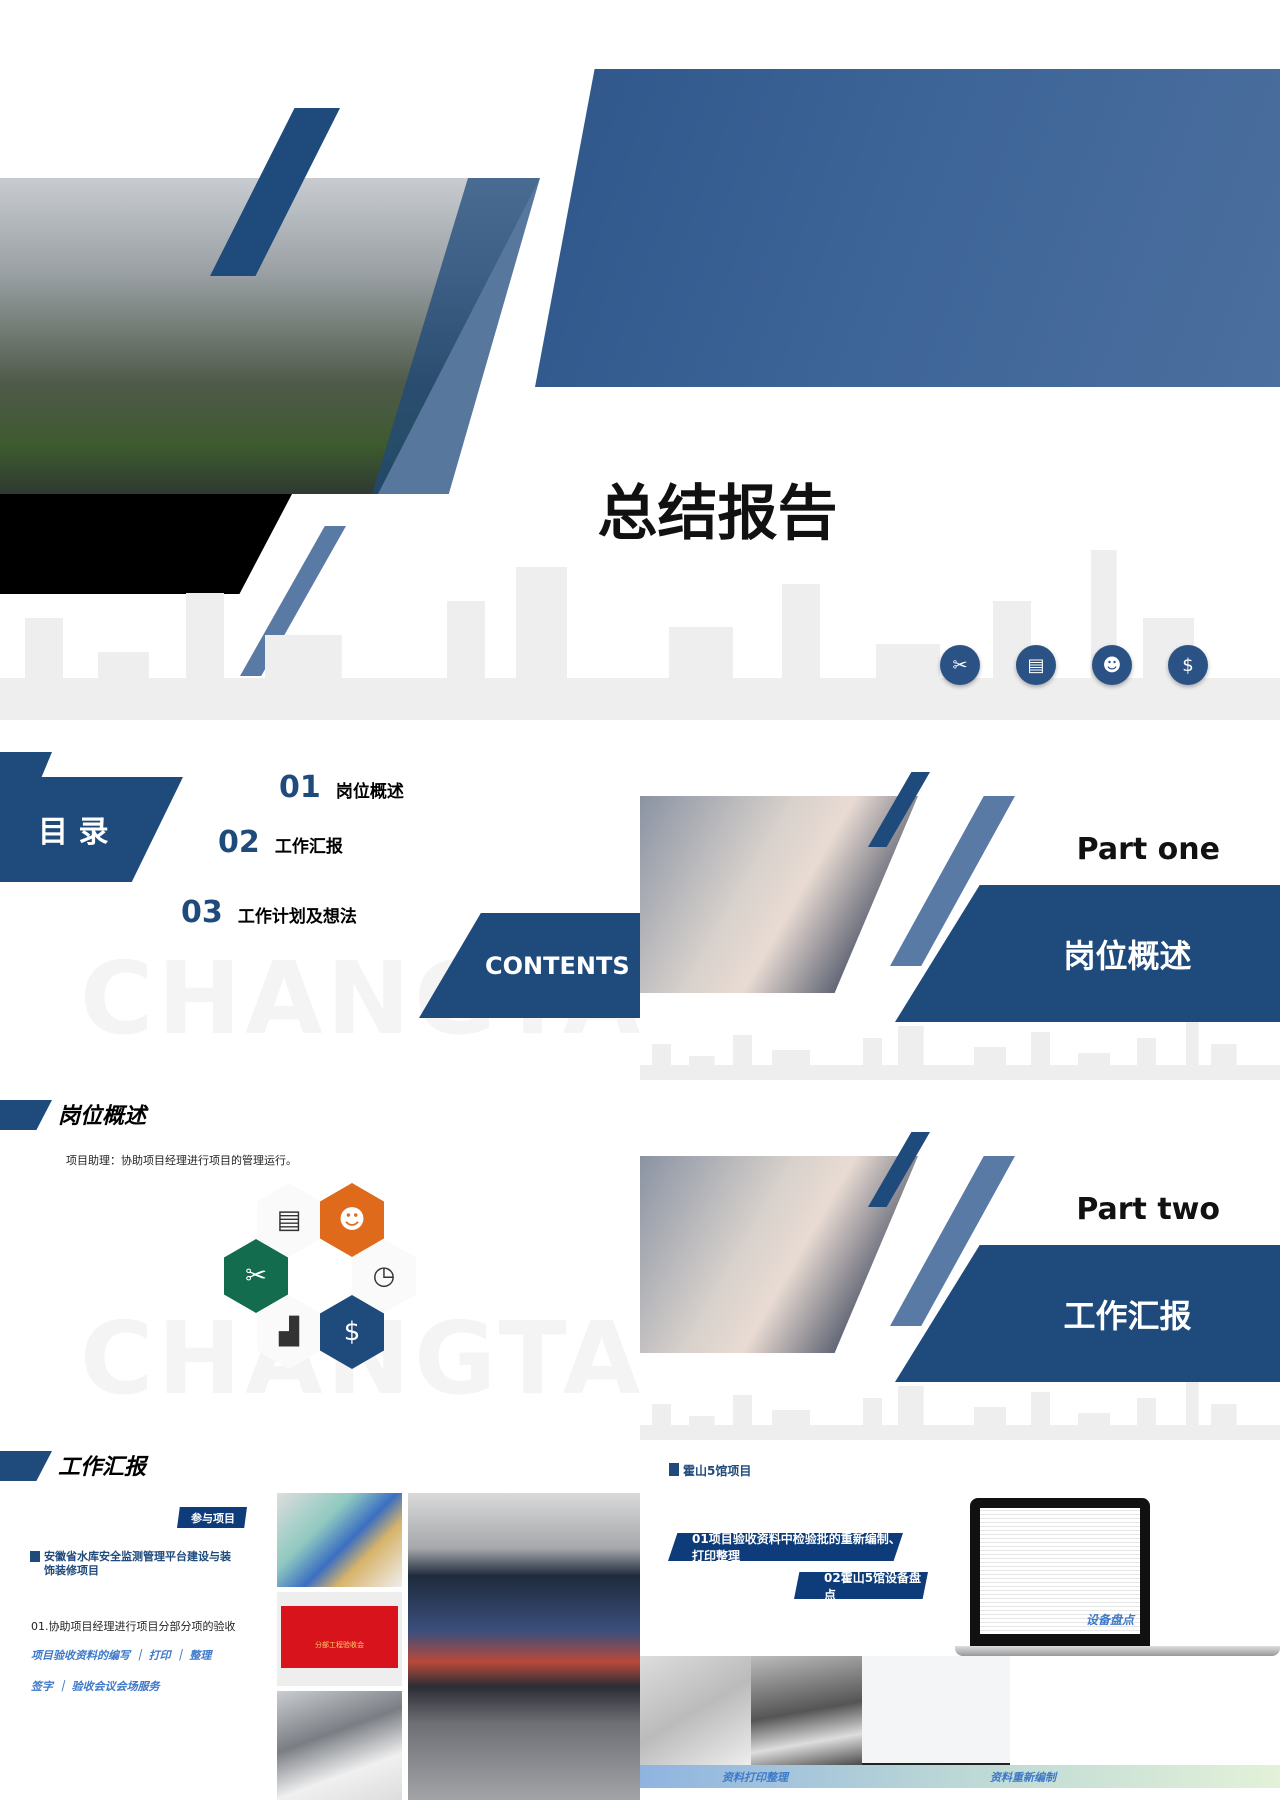  I want to click on laptop: 设备盘点, so click(1060, 1573).